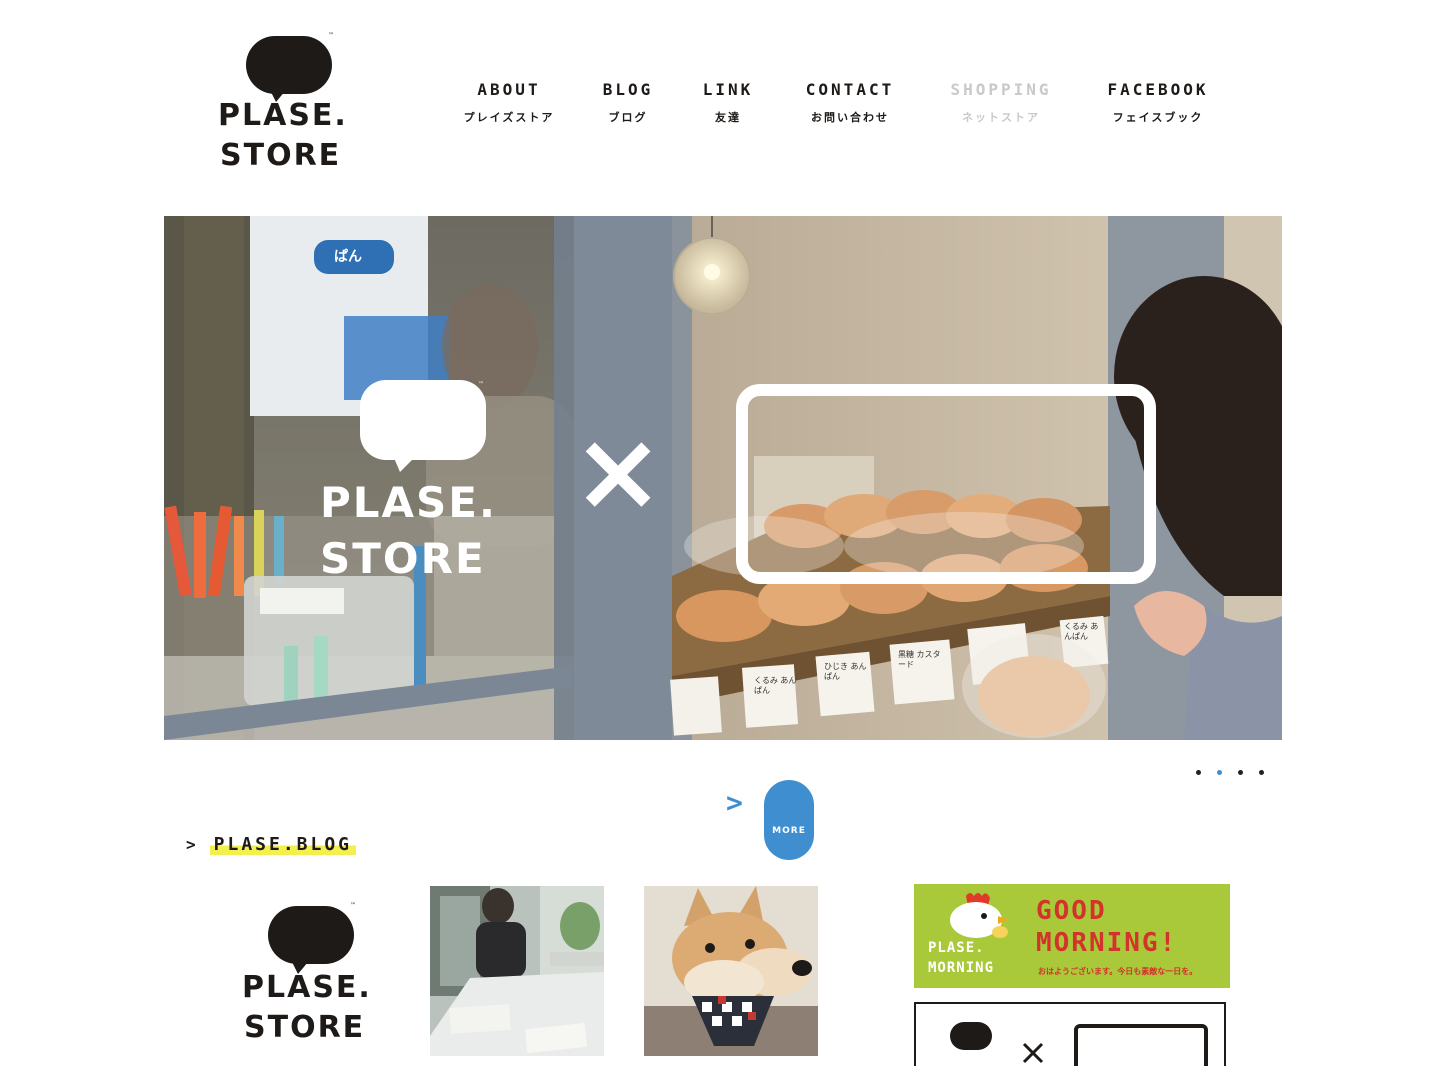  Describe the element at coordinates (283, 844) in the screenshot. I see `blog-title-text: PLASE.BLOG` at that location.